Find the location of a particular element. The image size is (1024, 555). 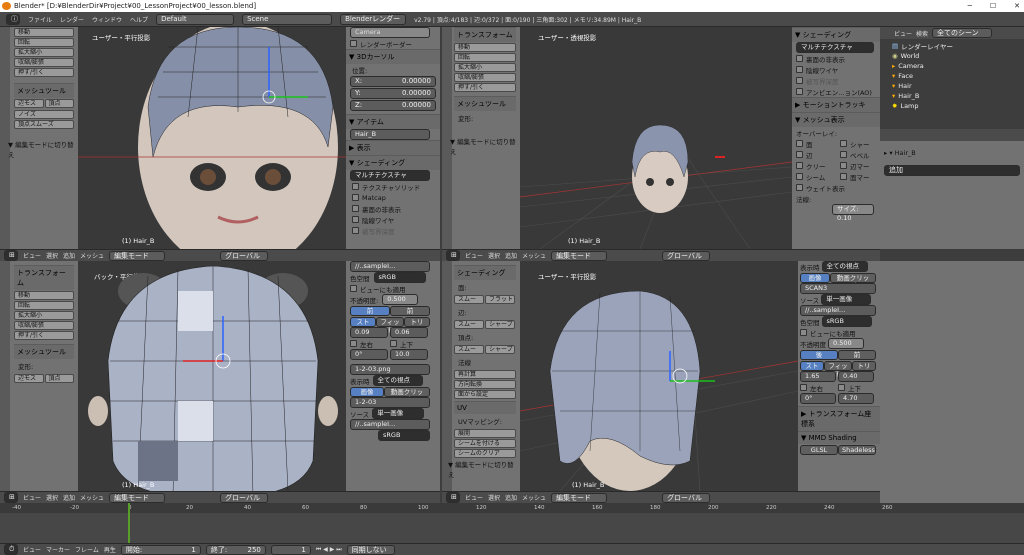

shading-mode-select: マルチテクスチャ is located at coordinates (390, 175).